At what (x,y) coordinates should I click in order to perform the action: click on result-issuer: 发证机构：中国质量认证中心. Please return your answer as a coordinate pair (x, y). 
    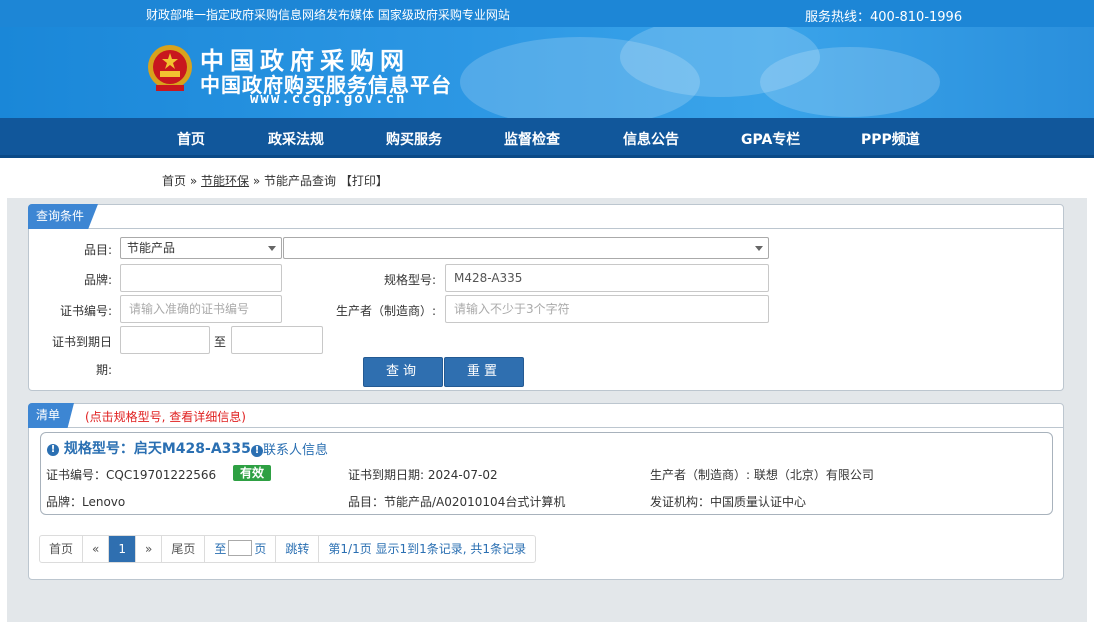
    Looking at the image, I should click on (728, 502).